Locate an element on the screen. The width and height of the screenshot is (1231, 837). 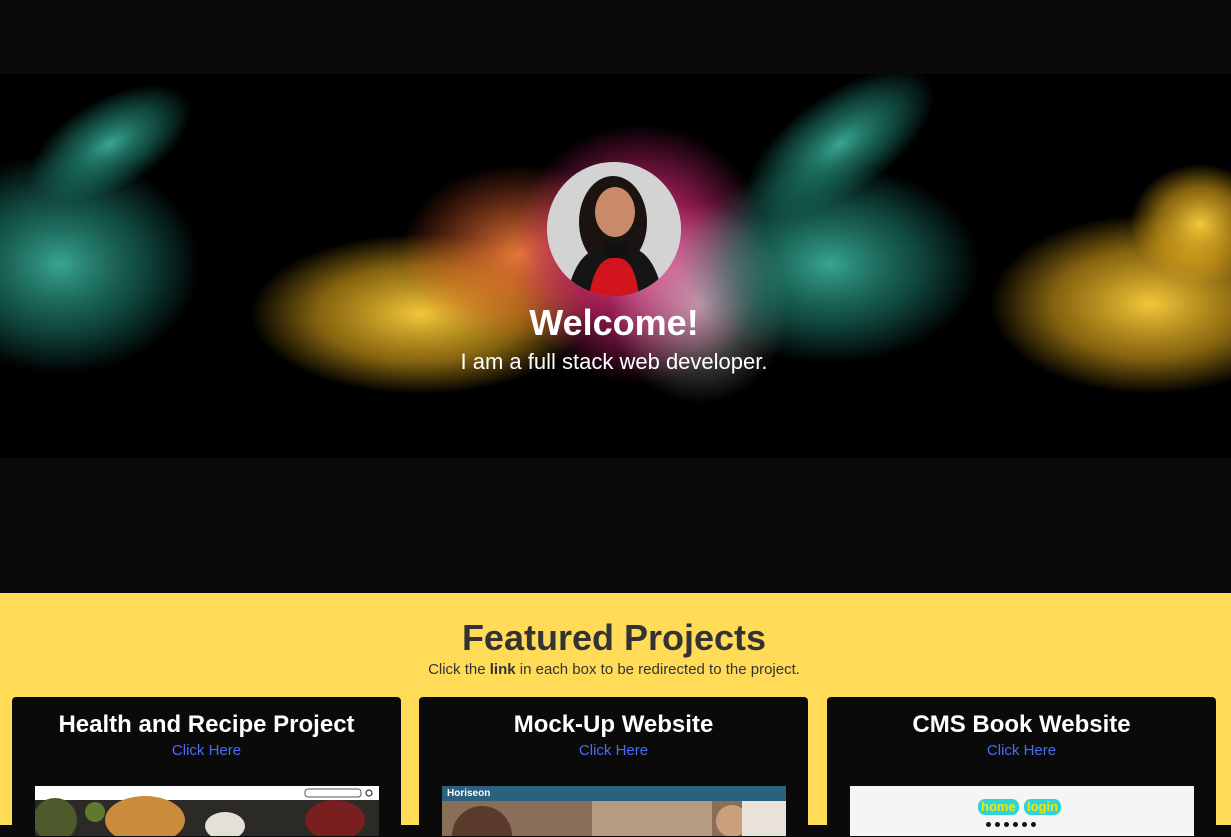
hero-subtitle: I am a full stack web developer. is located at coordinates (614, 361).